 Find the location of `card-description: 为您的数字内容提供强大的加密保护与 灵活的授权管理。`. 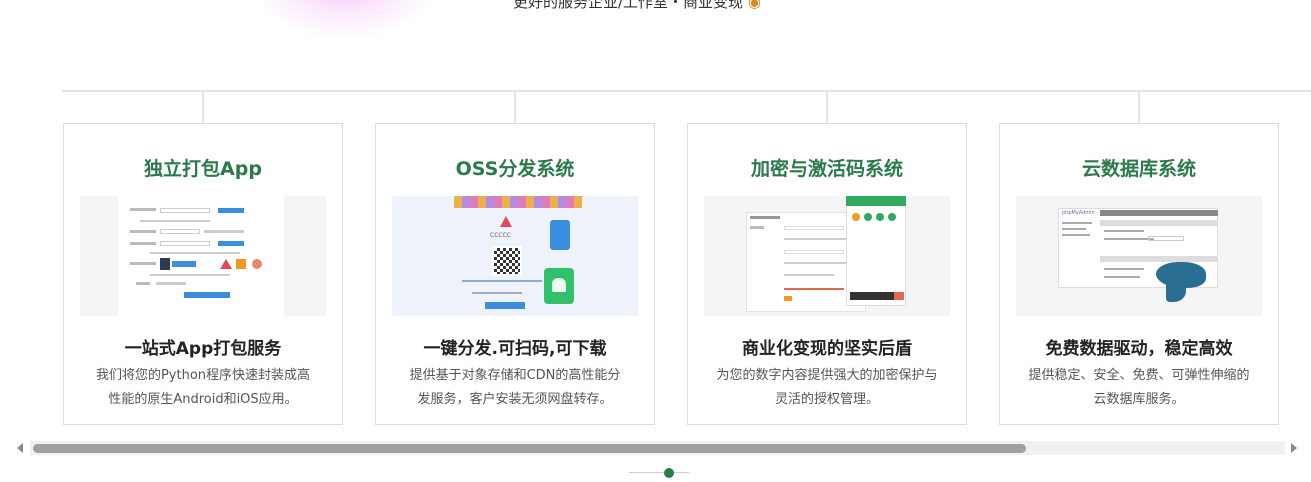

card-description: 为您的数字内容提供强大的加密保护与 灵活的授权管理。 is located at coordinates (827, 388).